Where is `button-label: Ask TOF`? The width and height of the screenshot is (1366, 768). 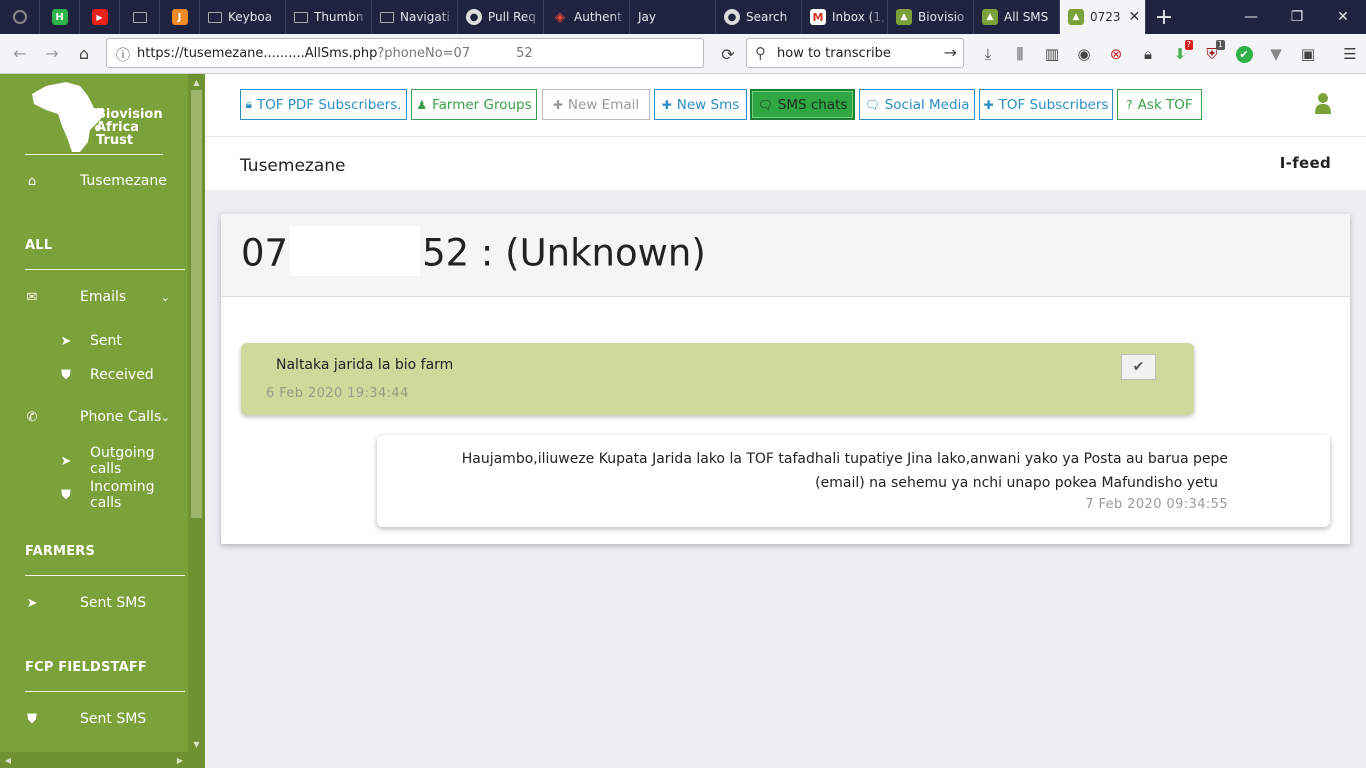 button-label: Ask TOF is located at coordinates (1165, 104).